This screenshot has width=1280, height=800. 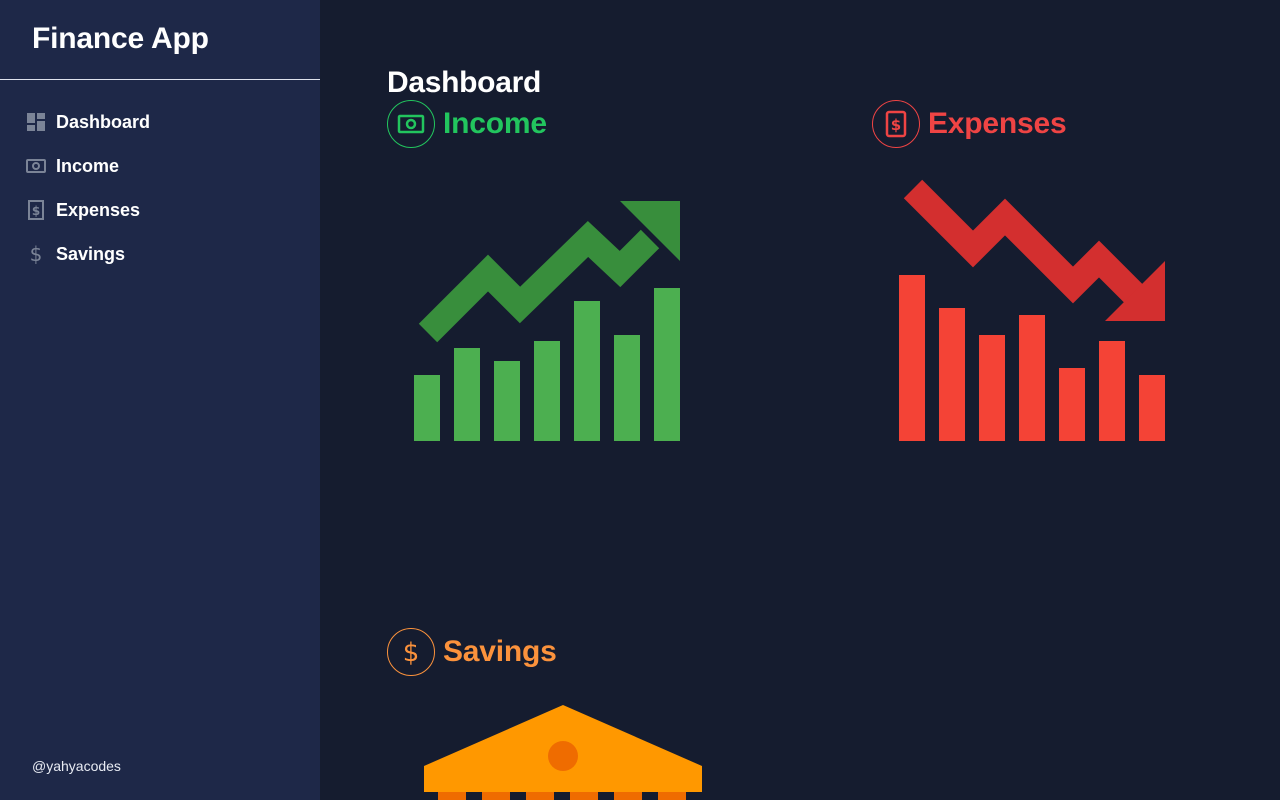 What do you see at coordinates (997, 123) in the screenshot?
I see `expenses-card-title: Expenses` at bounding box center [997, 123].